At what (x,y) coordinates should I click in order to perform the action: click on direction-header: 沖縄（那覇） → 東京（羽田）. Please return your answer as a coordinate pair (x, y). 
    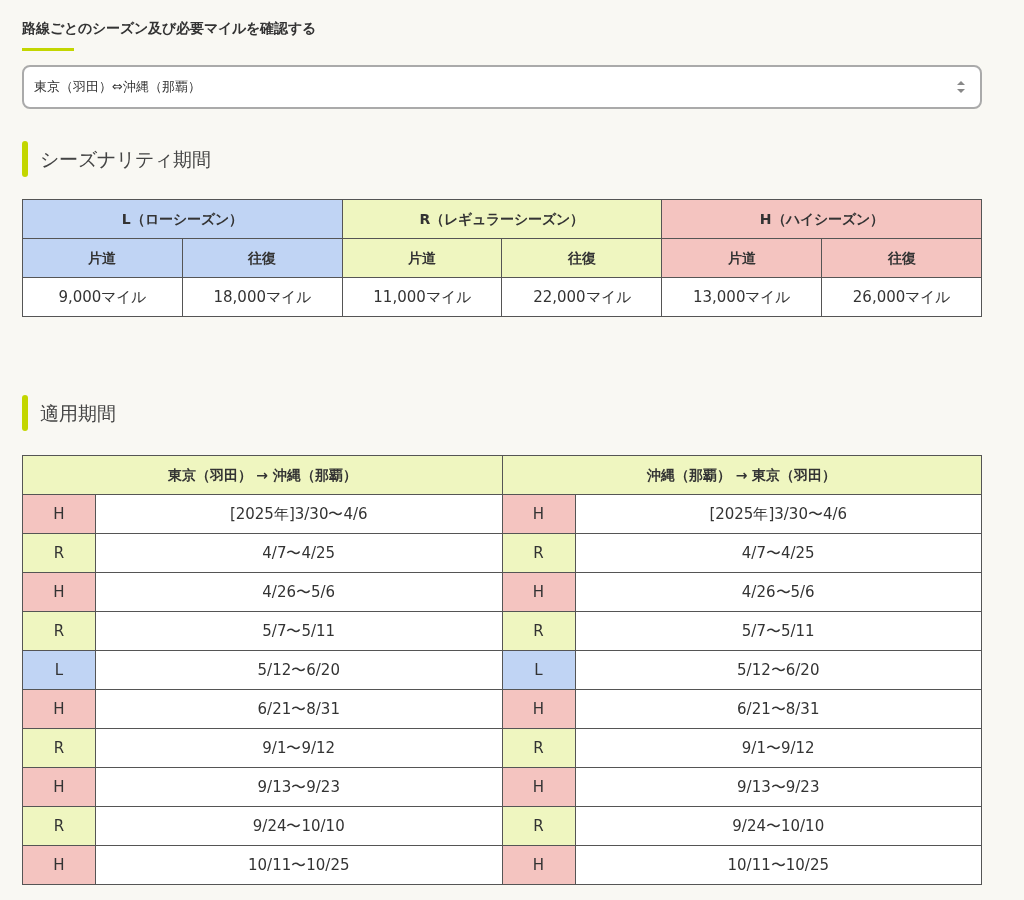
    Looking at the image, I should click on (742, 475).